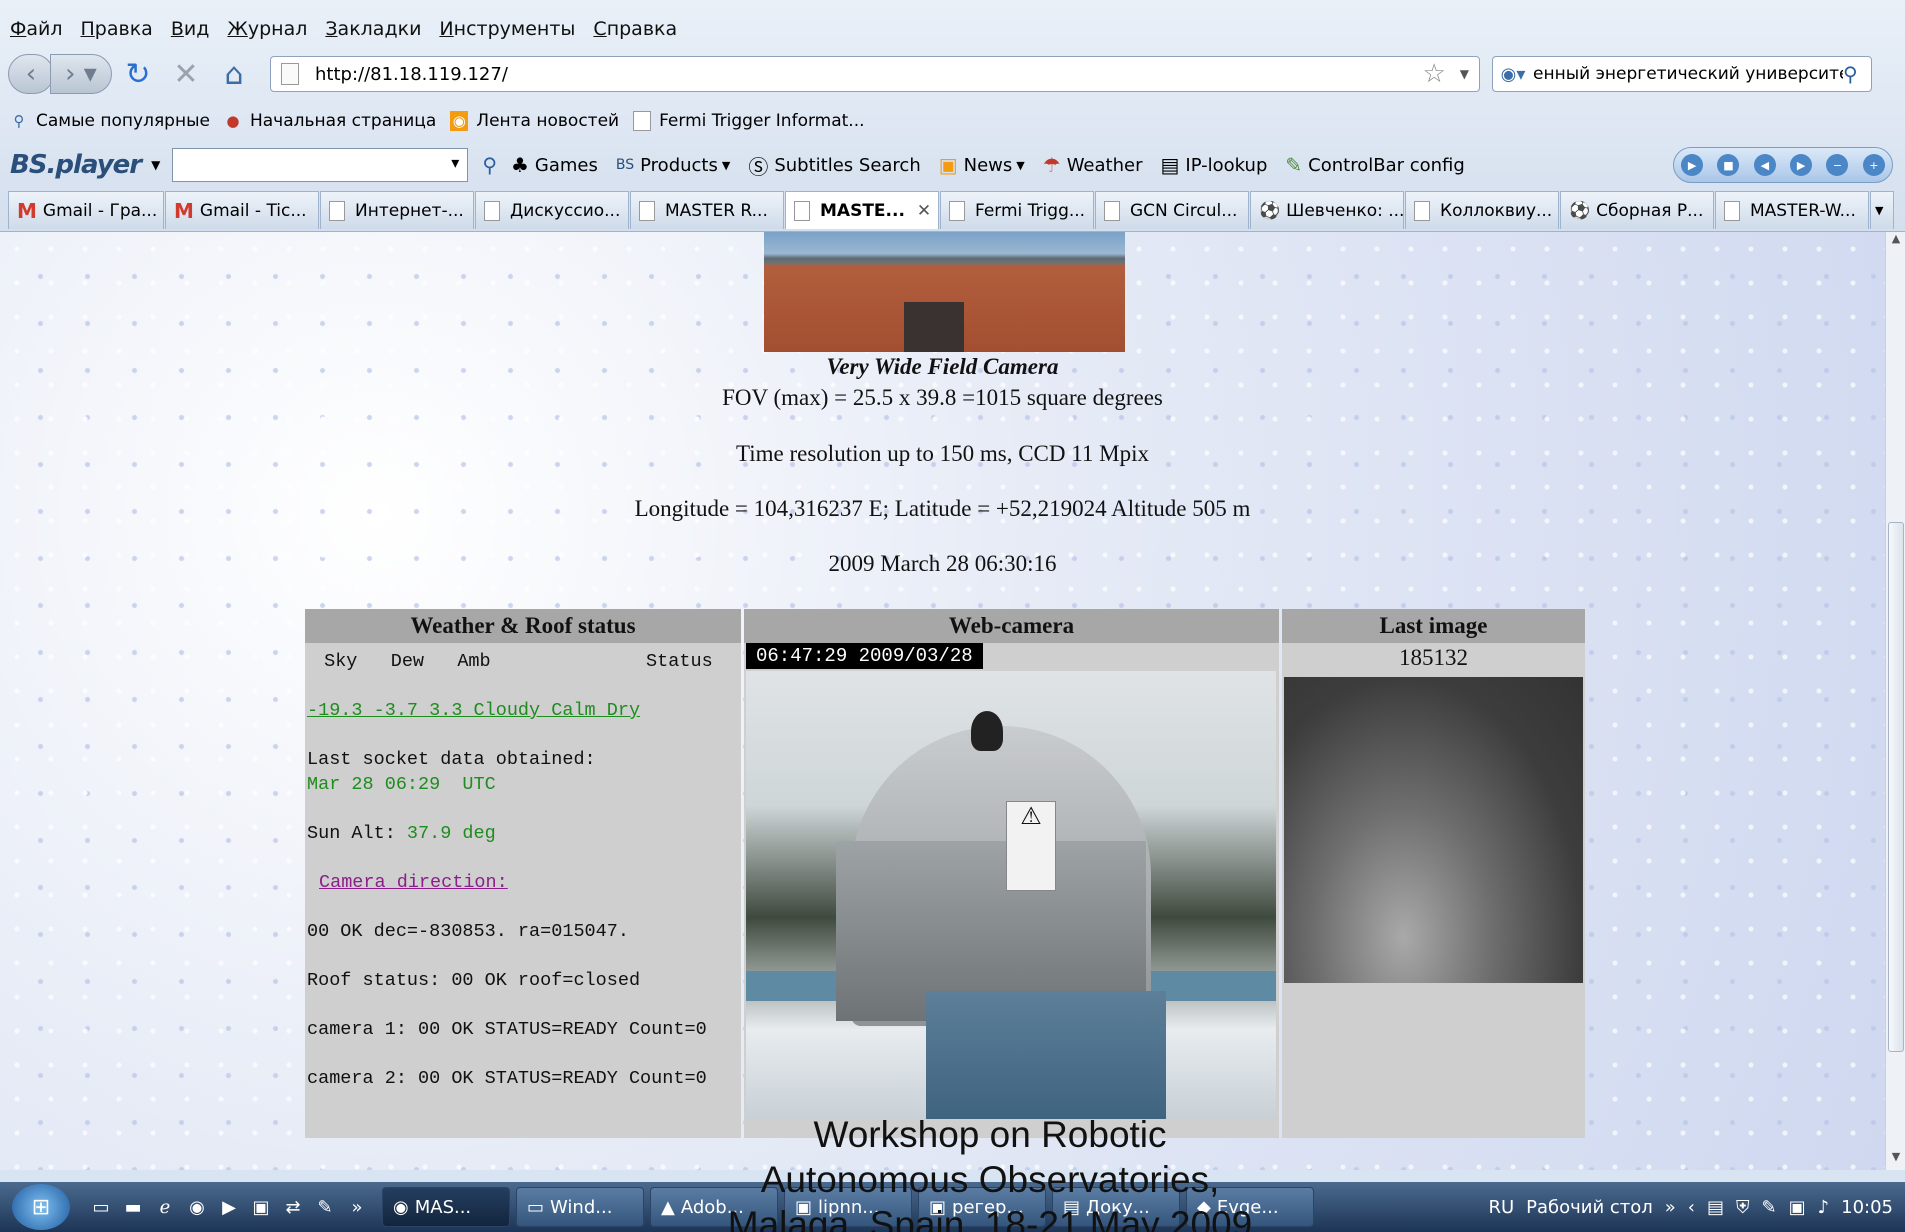  Describe the element at coordinates (1226, 165) in the screenshot. I see `toolbar-label: IP-lookup` at that location.